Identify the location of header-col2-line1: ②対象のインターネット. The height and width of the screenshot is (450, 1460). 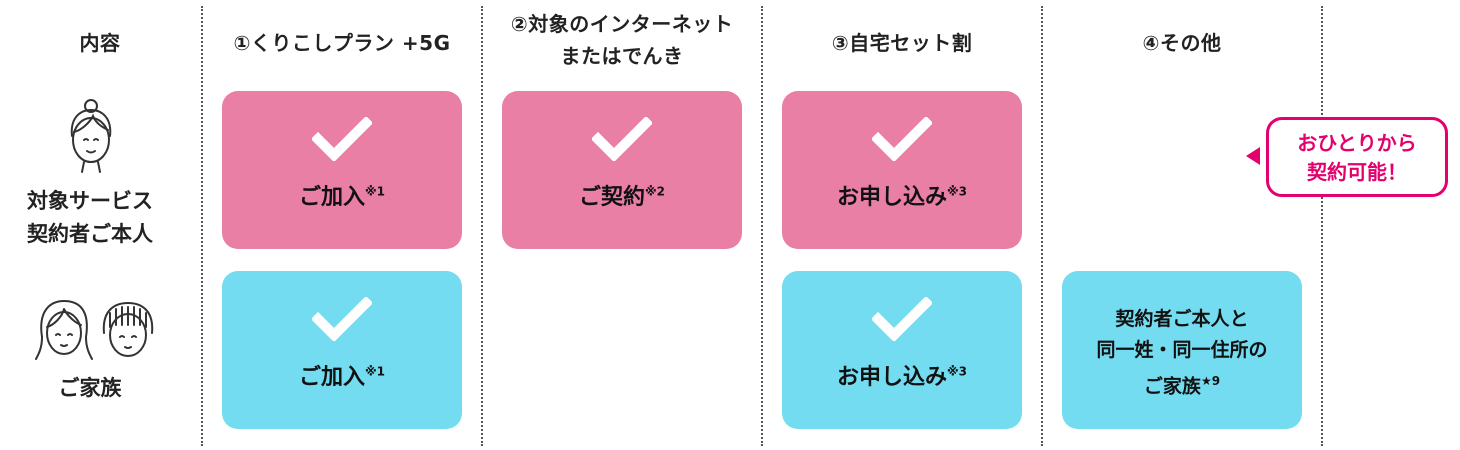
(622, 24).